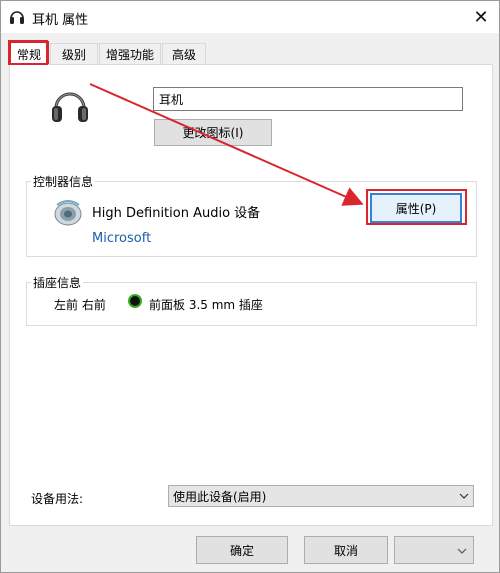 This screenshot has width=500, height=573. What do you see at coordinates (60, 20) in the screenshot?
I see `window-title: 耳机 属性` at bounding box center [60, 20].